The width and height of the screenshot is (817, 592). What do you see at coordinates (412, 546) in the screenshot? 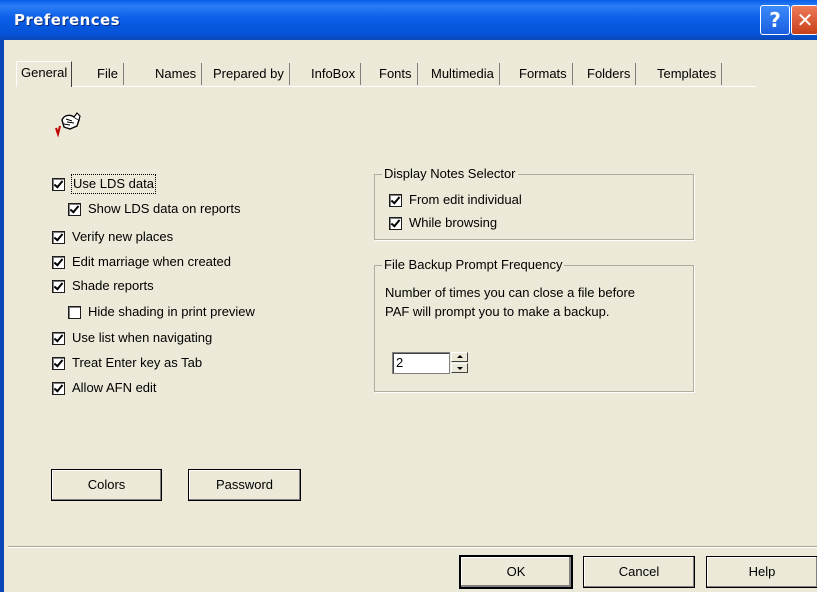
I see `footer-divider` at bounding box center [412, 546].